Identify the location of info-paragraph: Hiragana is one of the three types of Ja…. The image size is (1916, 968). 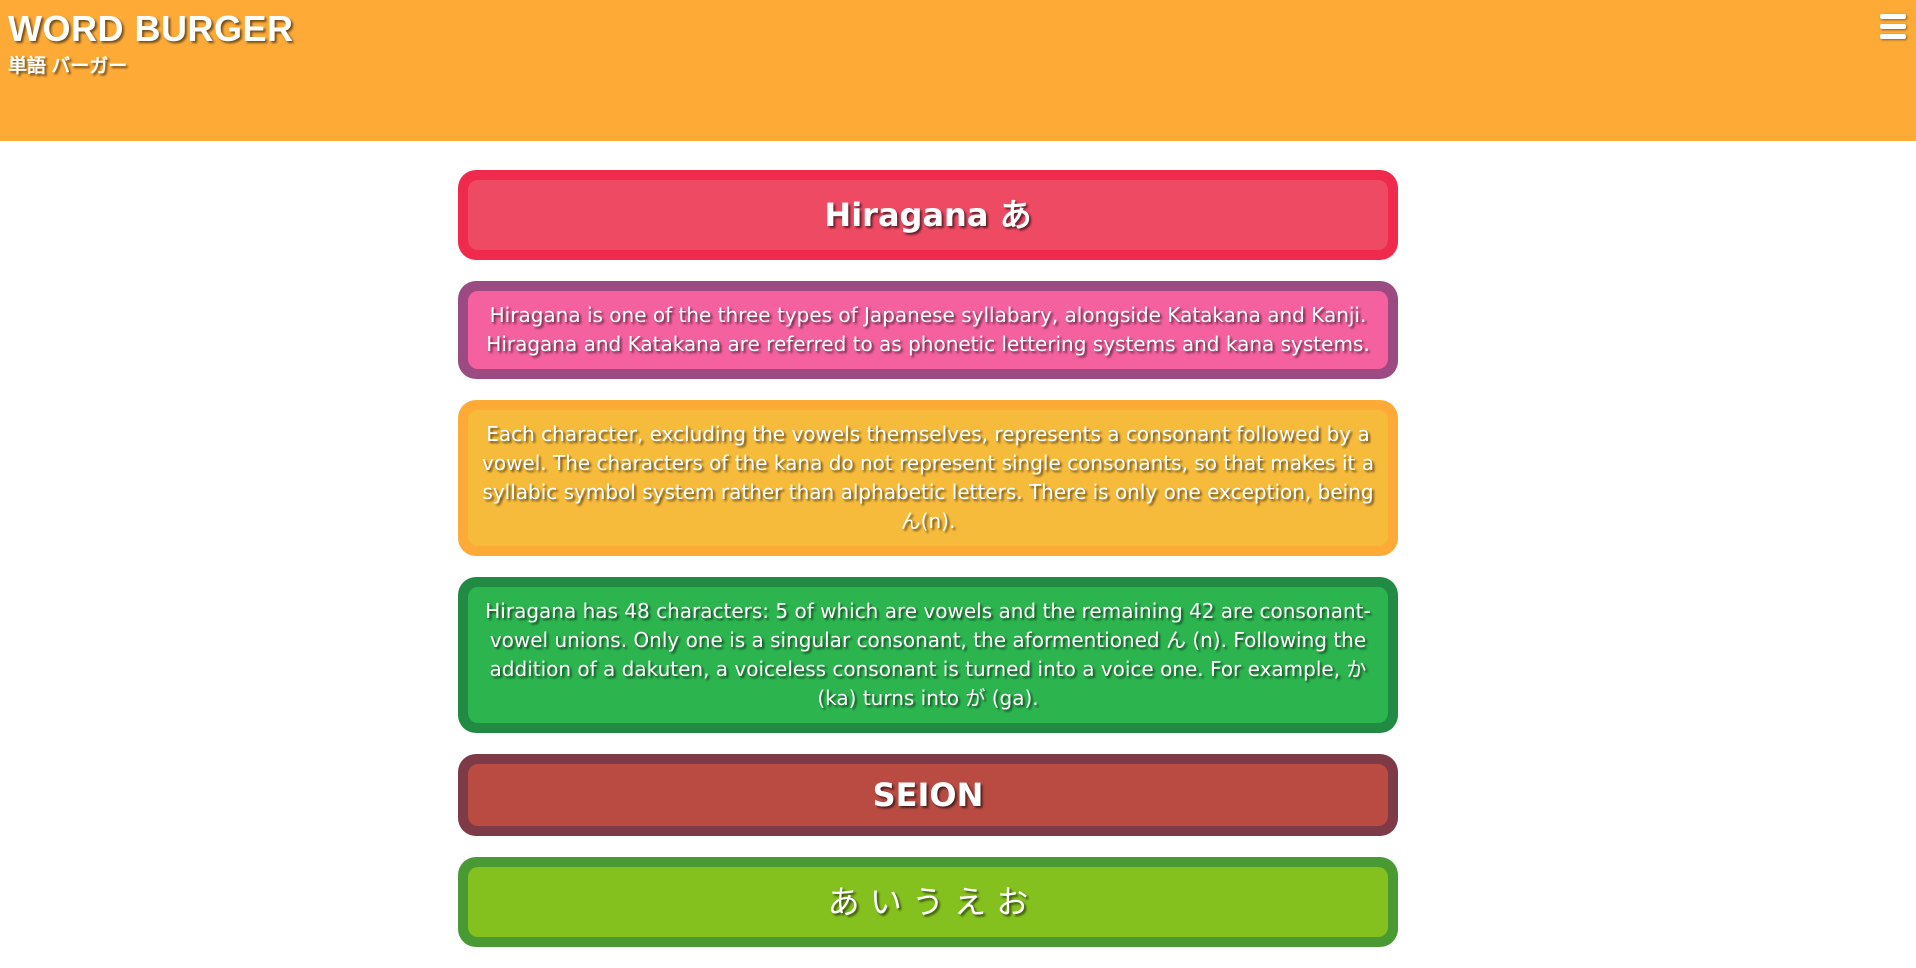
(928, 330).